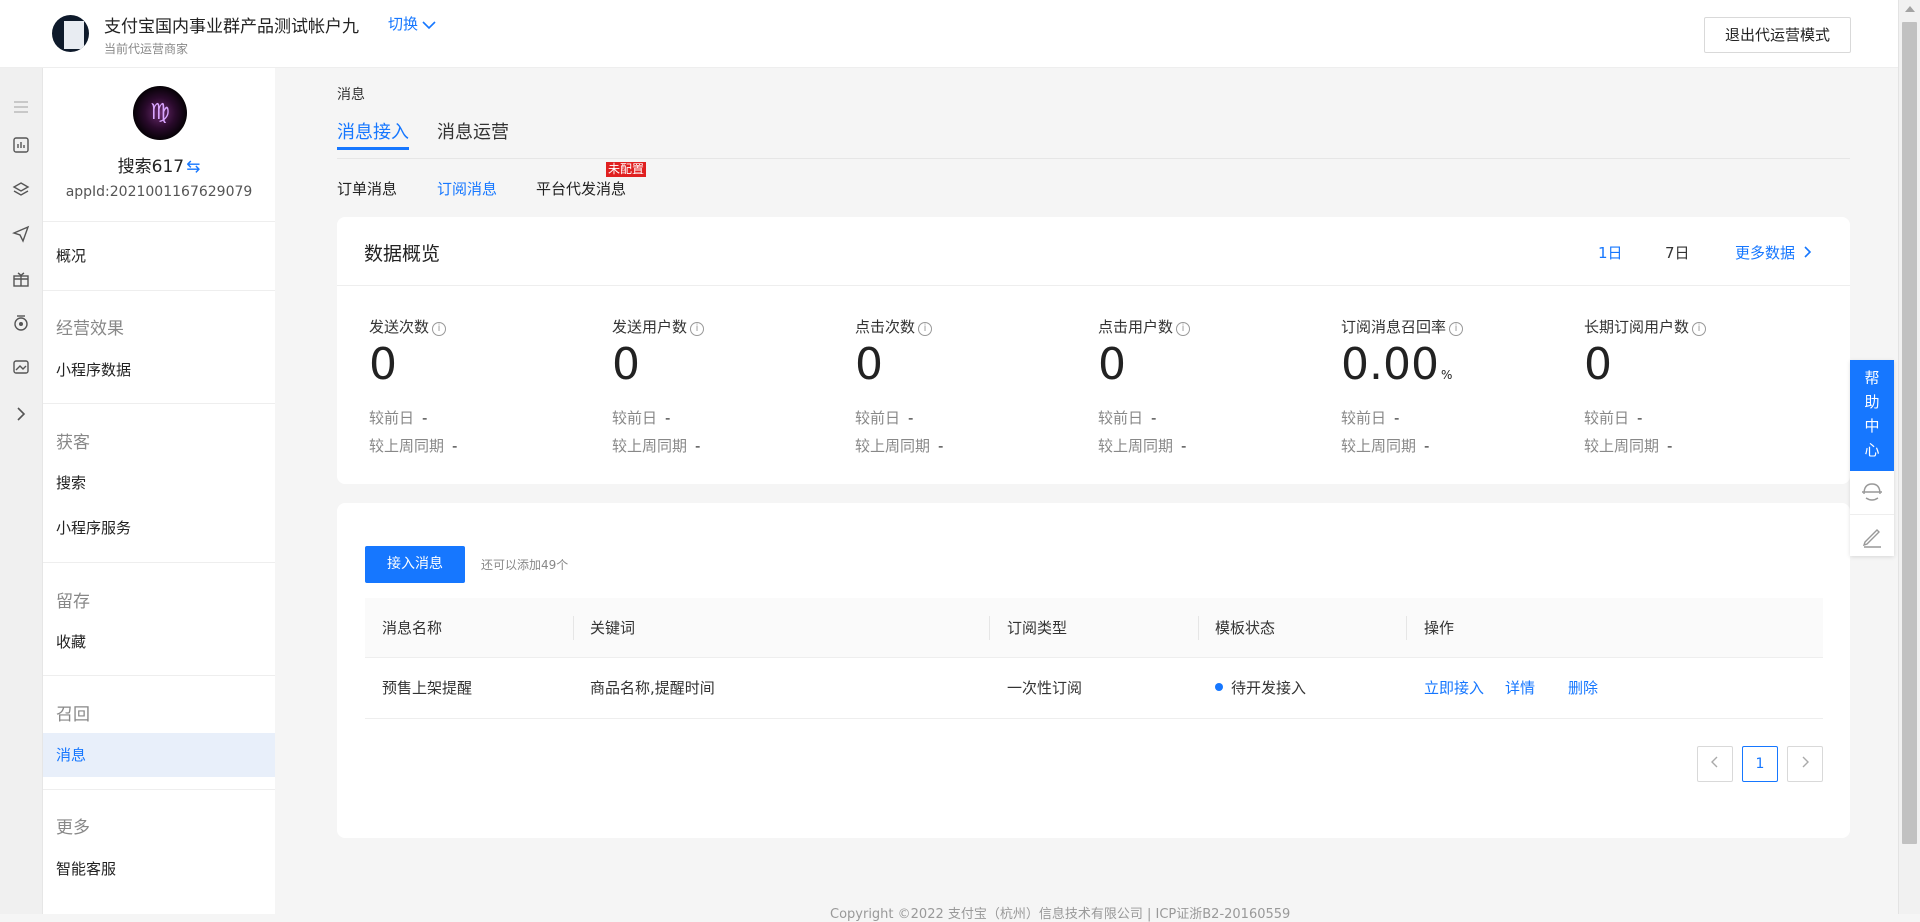  What do you see at coordinates (581, 188) in the screenshot?
I see `subtab-platform-messages: 平台代发消息` at bounding box center [581, 188].